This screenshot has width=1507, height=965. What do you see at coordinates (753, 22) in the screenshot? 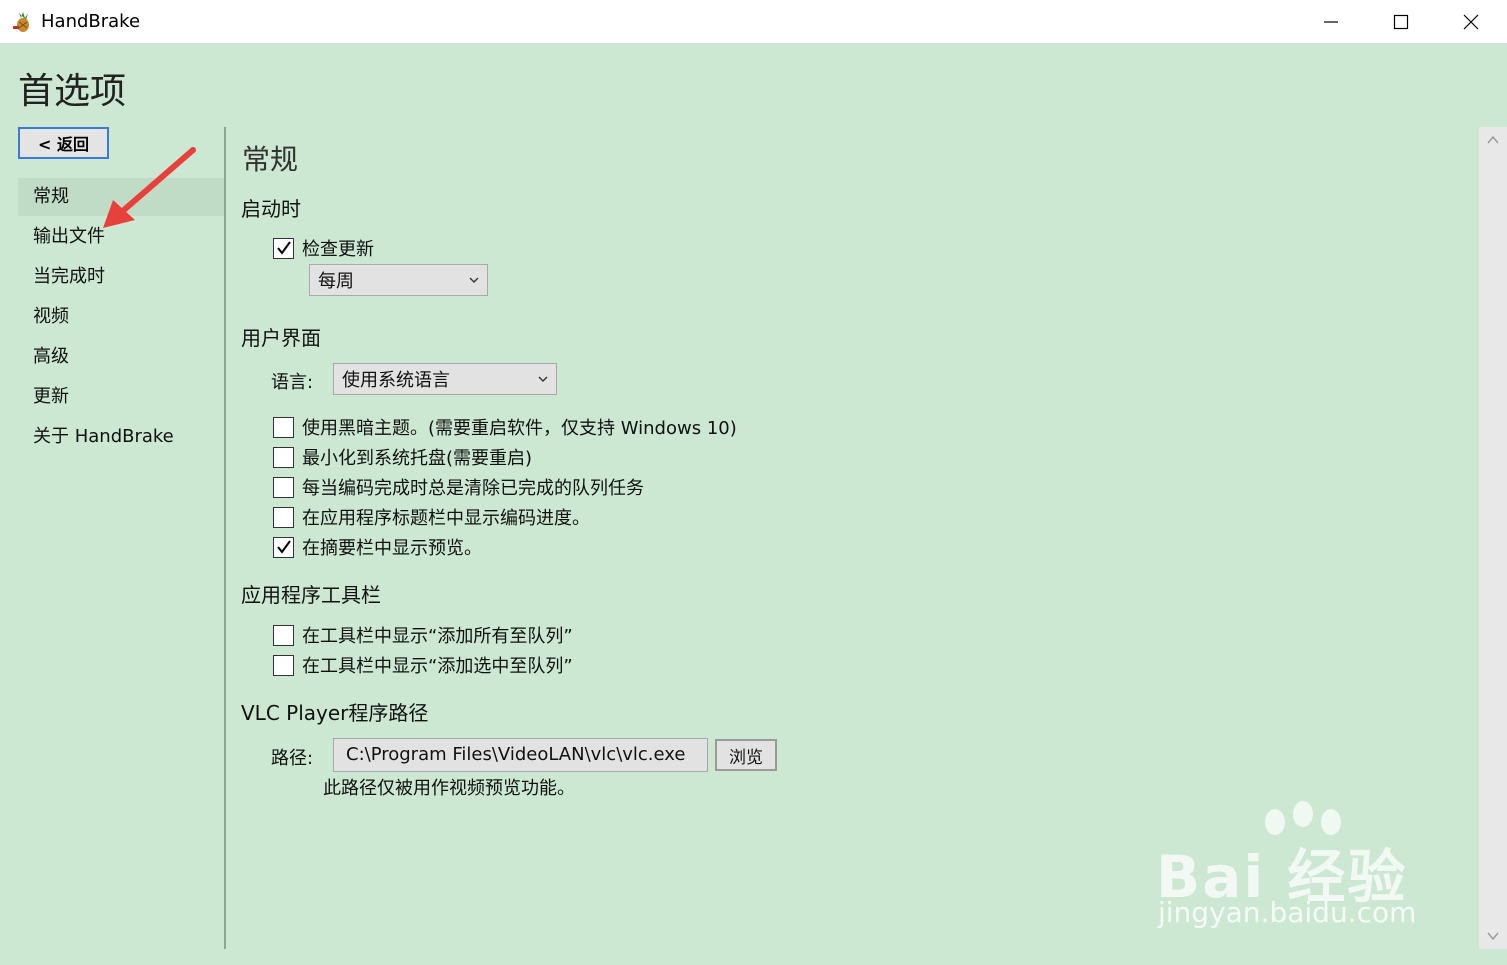
I see `title-bar: HandBrake` at bounding box center [753, 22].